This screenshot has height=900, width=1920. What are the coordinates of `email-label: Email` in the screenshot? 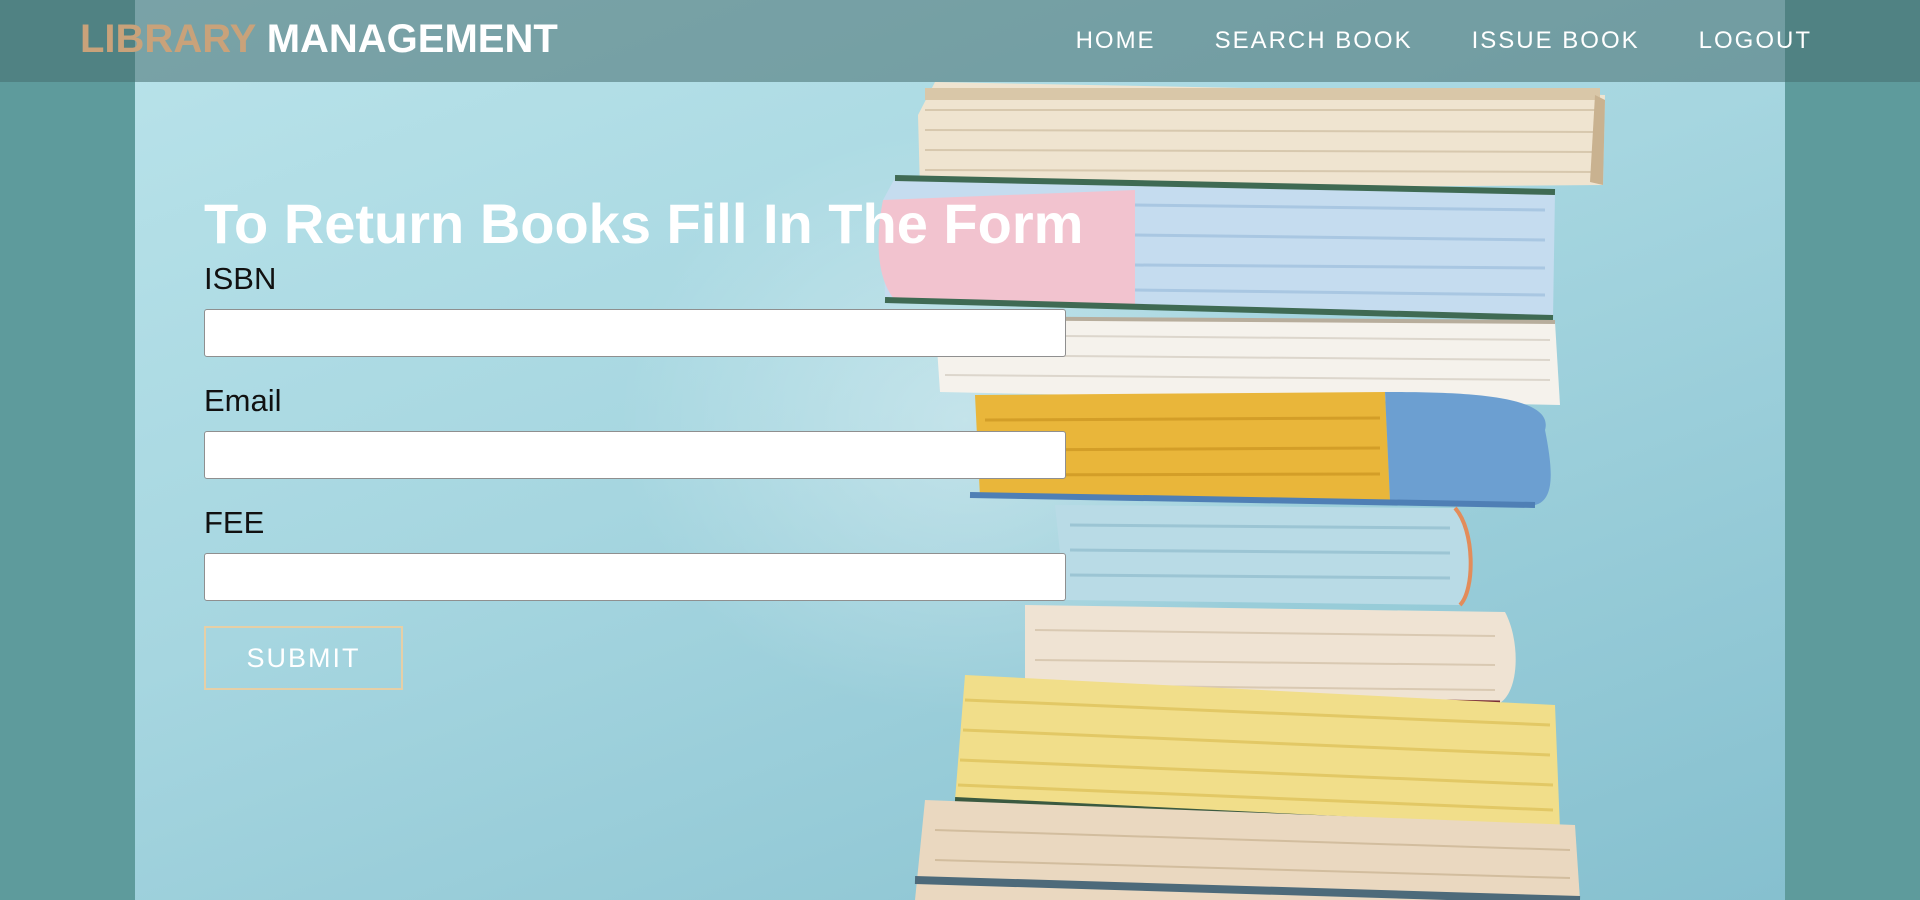 It's located at (243, 400).